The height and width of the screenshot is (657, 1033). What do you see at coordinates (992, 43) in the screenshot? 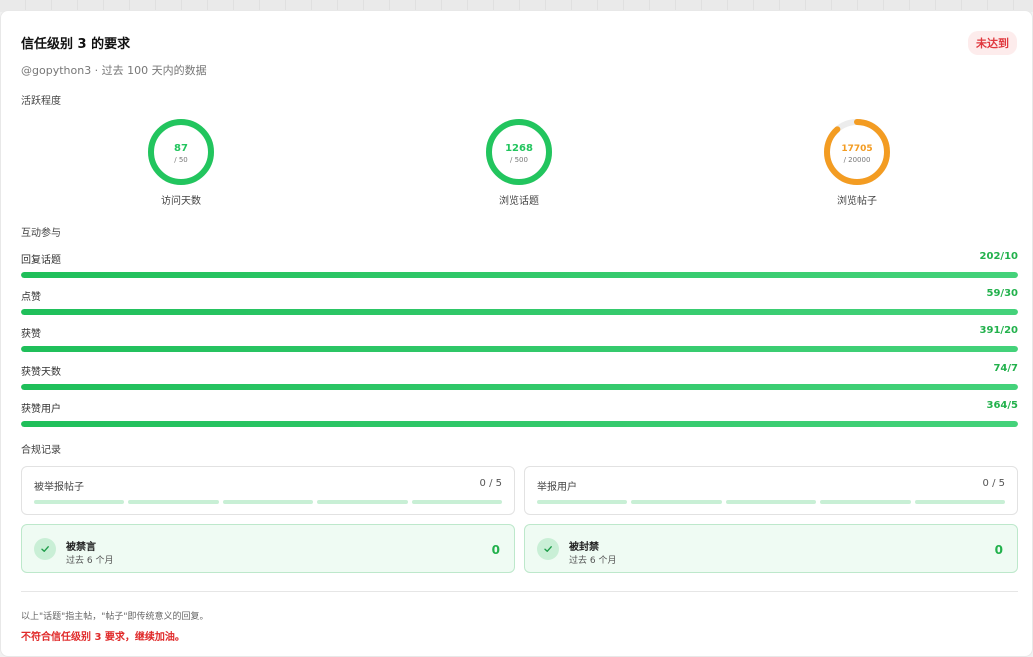
I see `status-badge: 未达到` at bounding box center [992, 43].